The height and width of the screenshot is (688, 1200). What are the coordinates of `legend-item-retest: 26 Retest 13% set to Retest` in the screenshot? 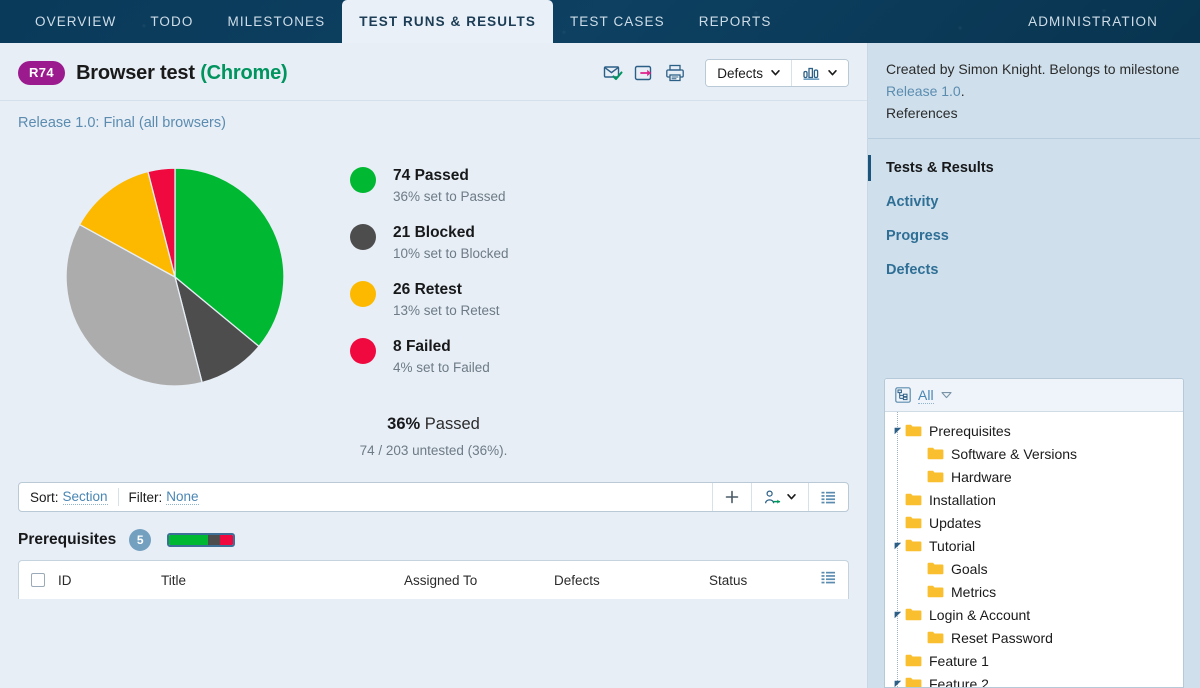 It's located at (429, 299).